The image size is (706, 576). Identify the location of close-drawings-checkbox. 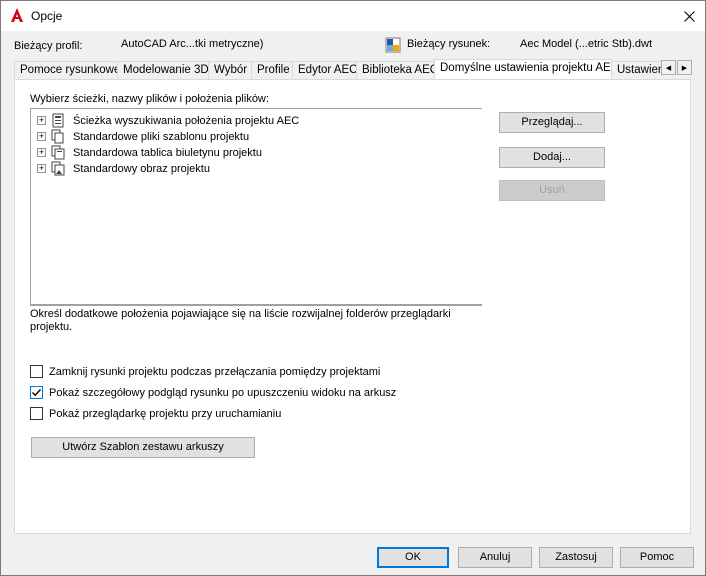
(36, 371).